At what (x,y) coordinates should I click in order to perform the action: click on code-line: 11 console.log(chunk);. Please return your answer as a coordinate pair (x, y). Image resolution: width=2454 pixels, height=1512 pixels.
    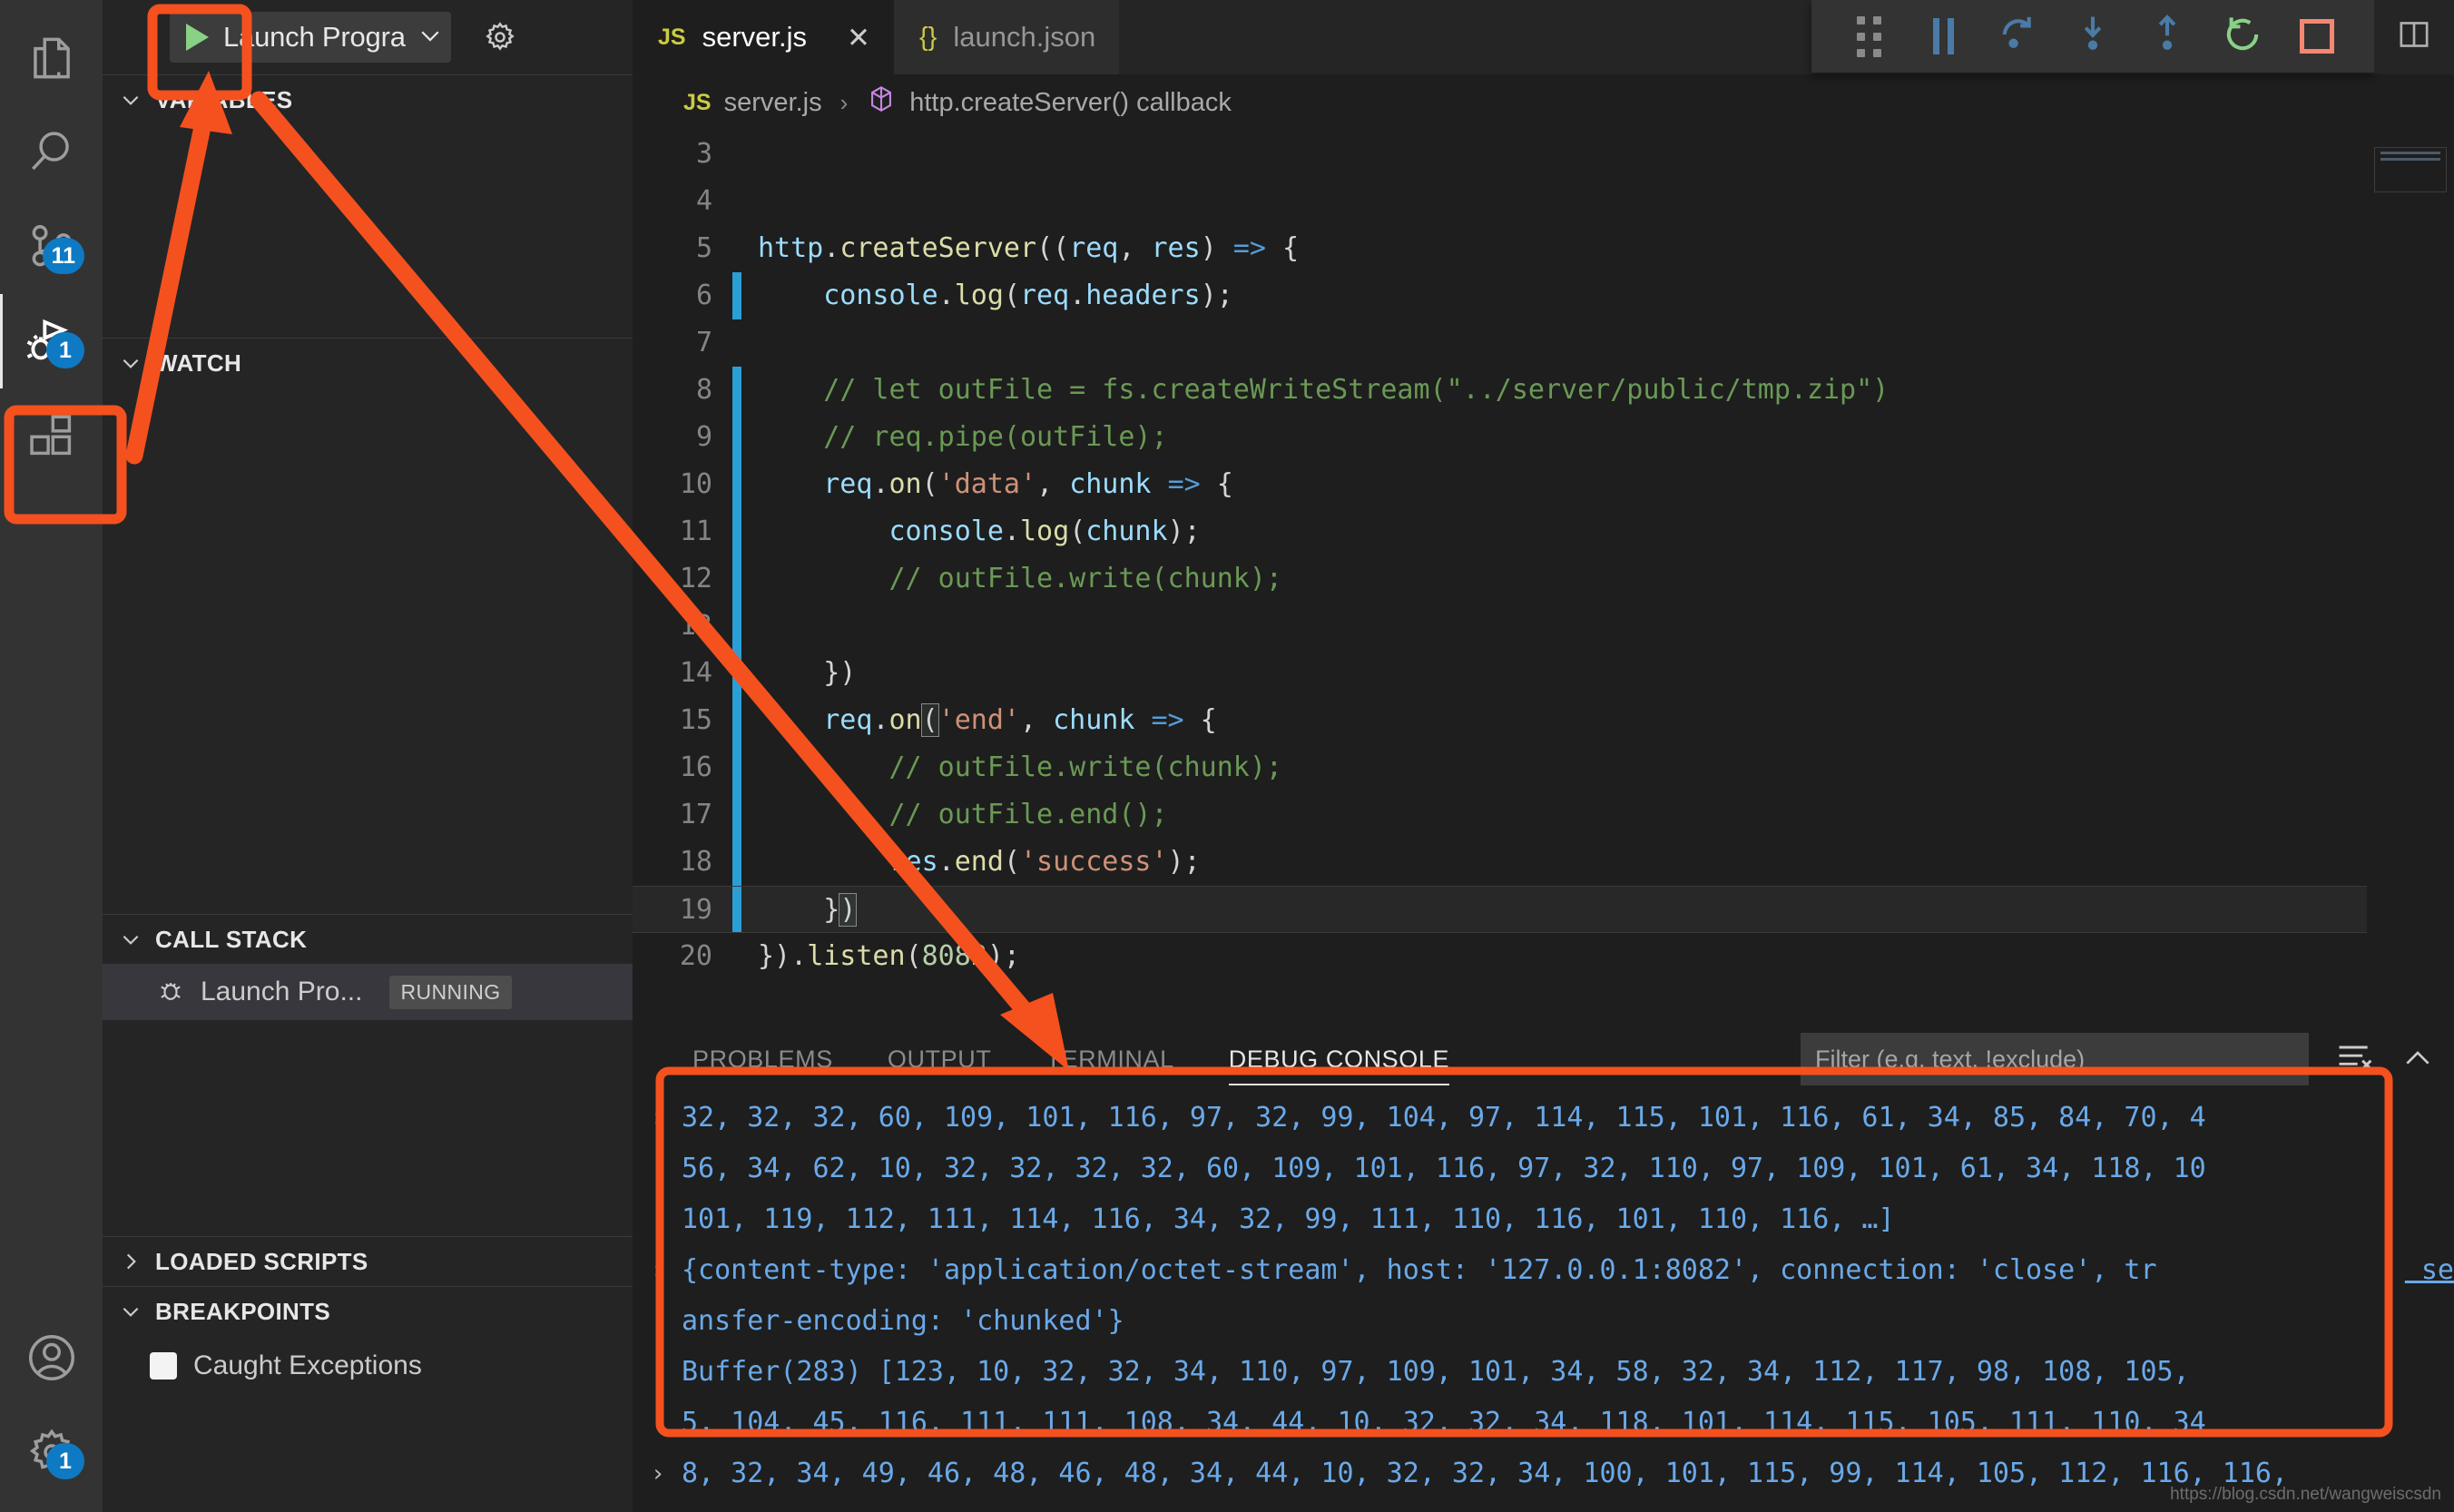
    Looking at the image, I should click on (1543, 531).